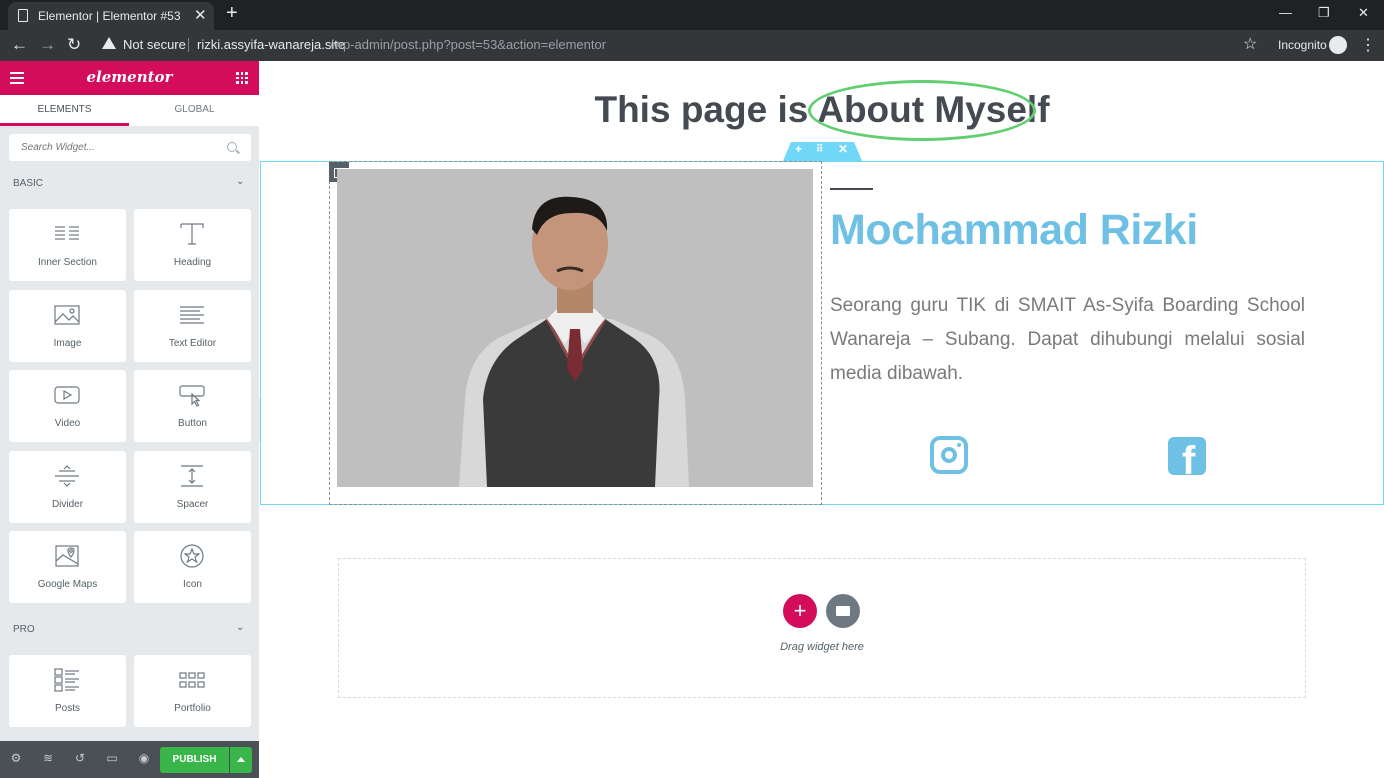  I want to click on page-icon, so click(23, 15).